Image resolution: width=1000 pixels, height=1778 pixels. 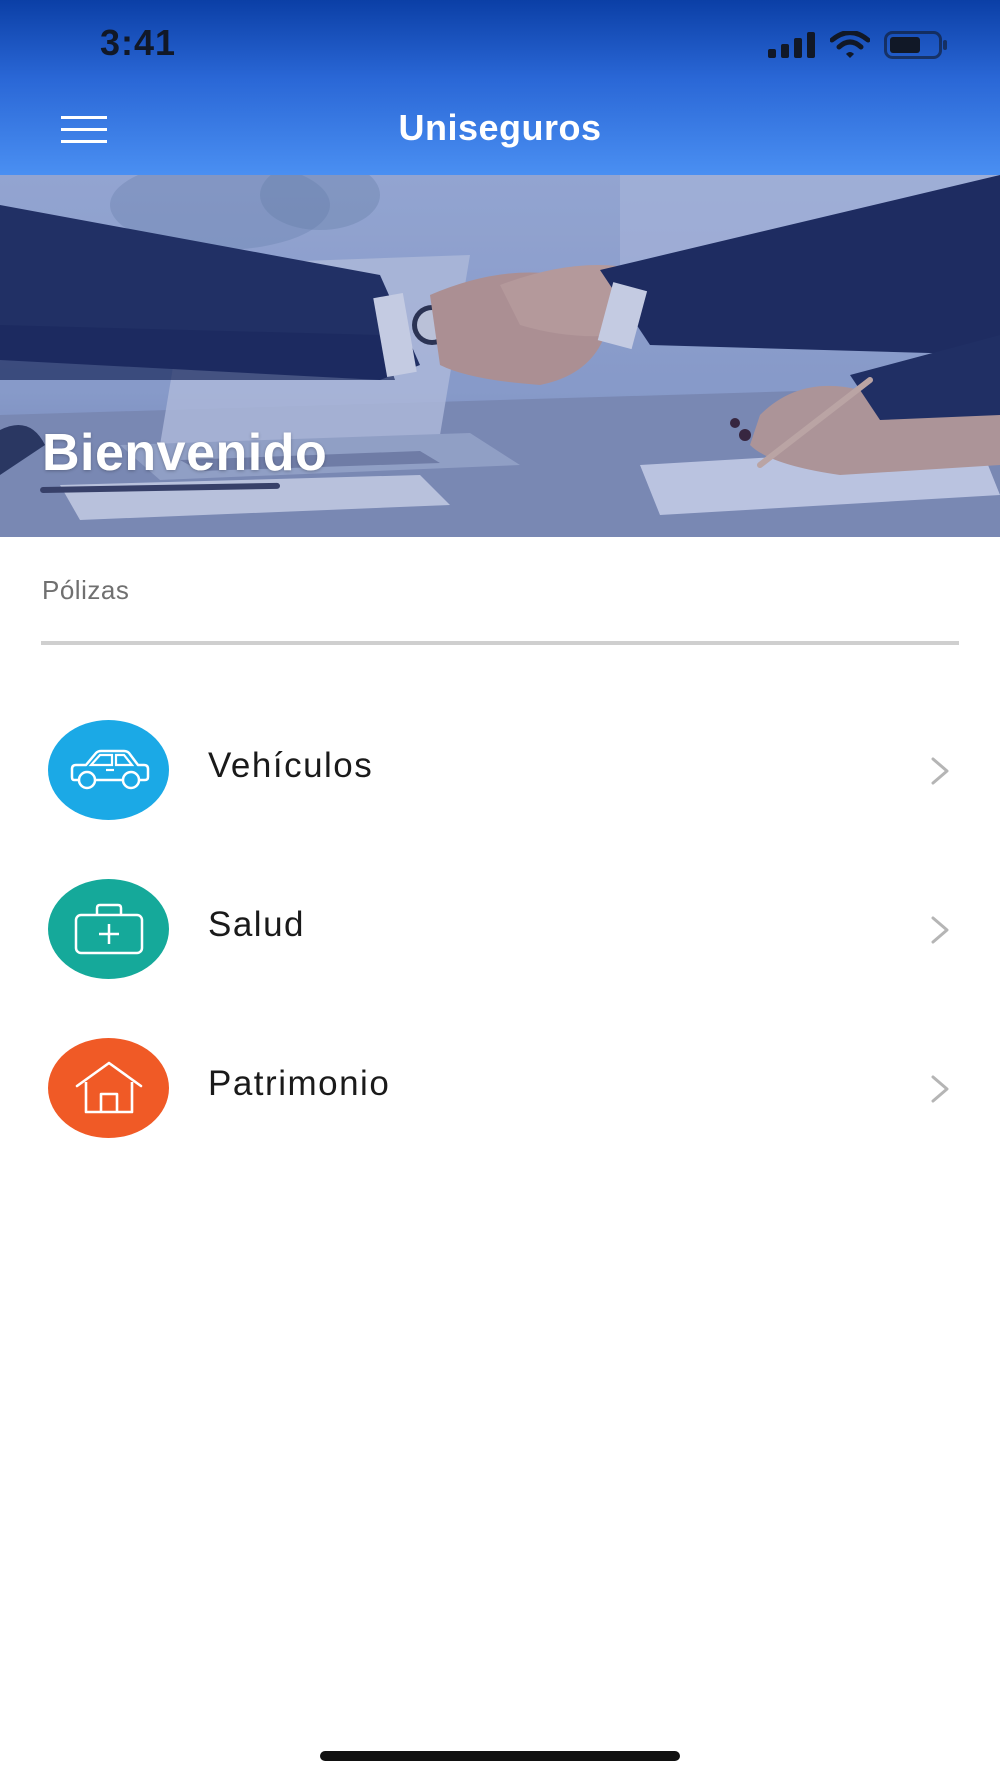 I want to click on policy-label: Salud, so click(x=257, y=924).